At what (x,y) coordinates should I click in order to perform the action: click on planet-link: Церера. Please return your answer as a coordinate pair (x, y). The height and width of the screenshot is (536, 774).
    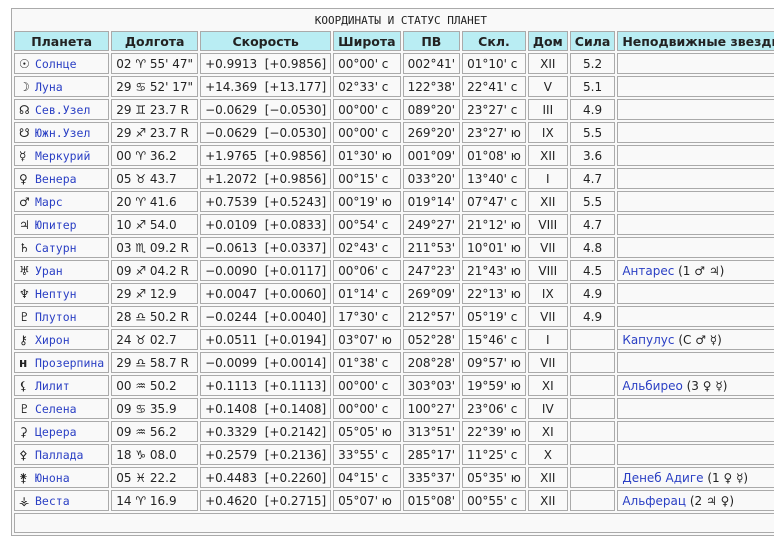
    Looking at the image, I should click on (56, 432).